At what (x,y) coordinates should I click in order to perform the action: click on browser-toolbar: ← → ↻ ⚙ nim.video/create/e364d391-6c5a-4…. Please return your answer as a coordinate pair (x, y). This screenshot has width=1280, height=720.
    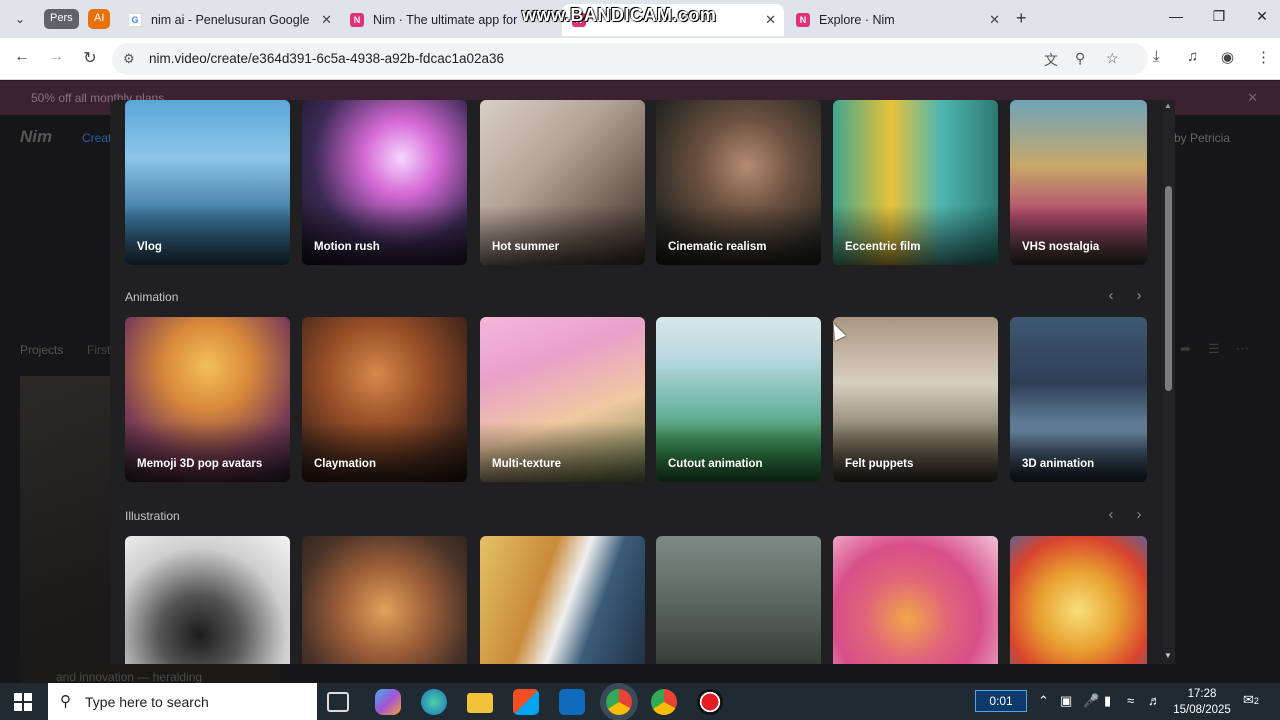
    Looking at the image, I should click on (640, 59).